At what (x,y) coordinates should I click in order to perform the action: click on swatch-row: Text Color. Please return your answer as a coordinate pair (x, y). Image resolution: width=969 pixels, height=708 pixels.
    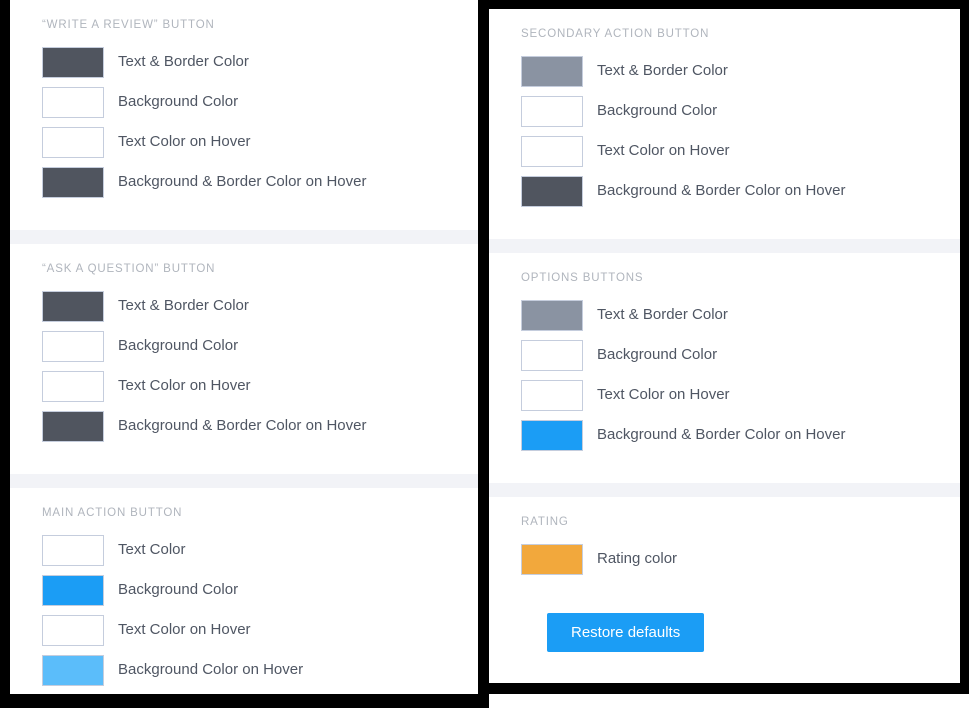
    Looking at the image, I should click on (257, 550).